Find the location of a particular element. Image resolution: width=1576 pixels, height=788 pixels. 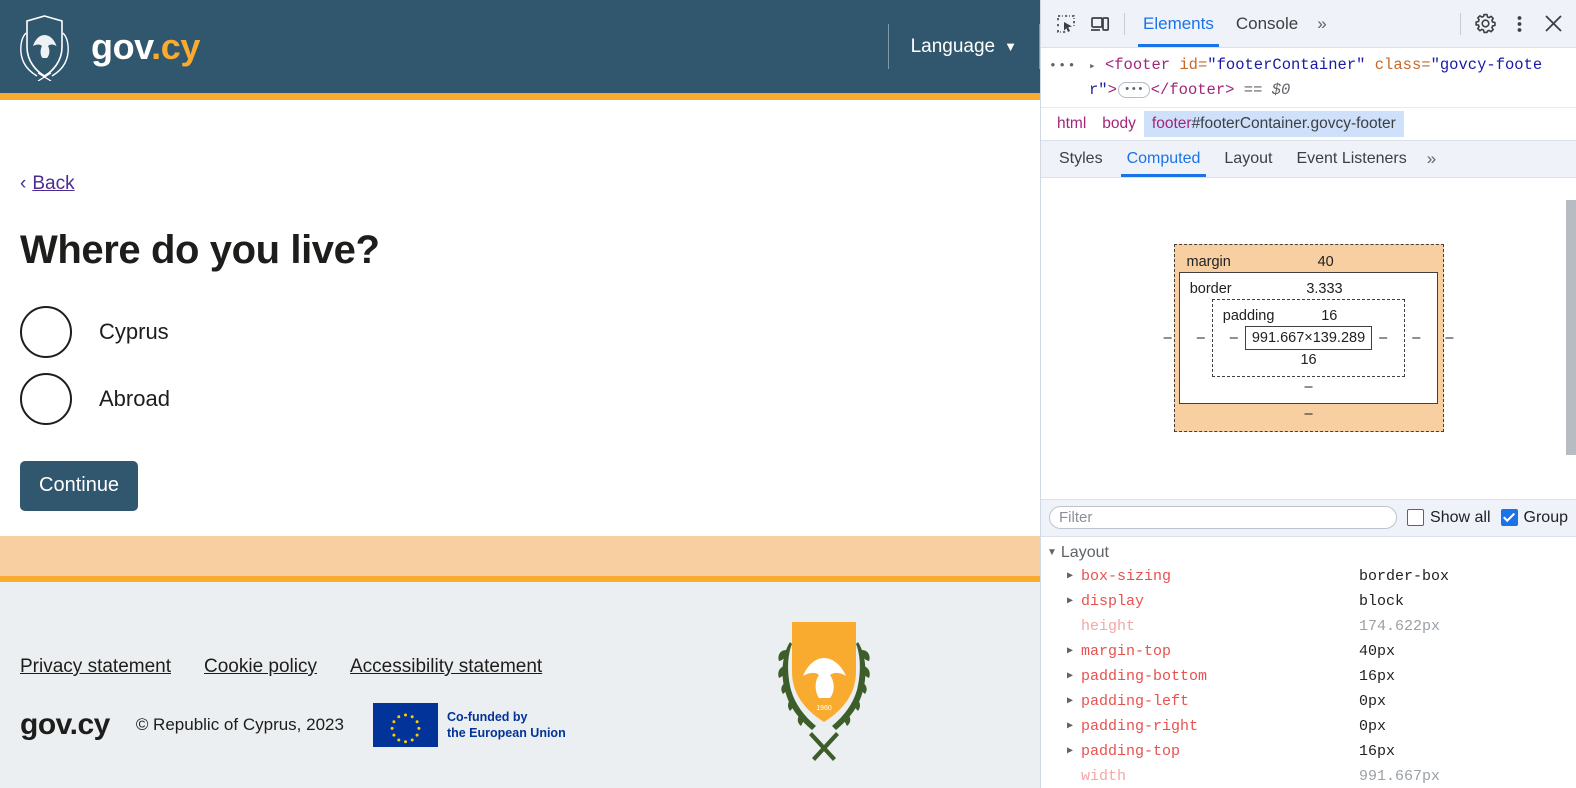

crest-year: 1960 is located at coordinates (824, 708).